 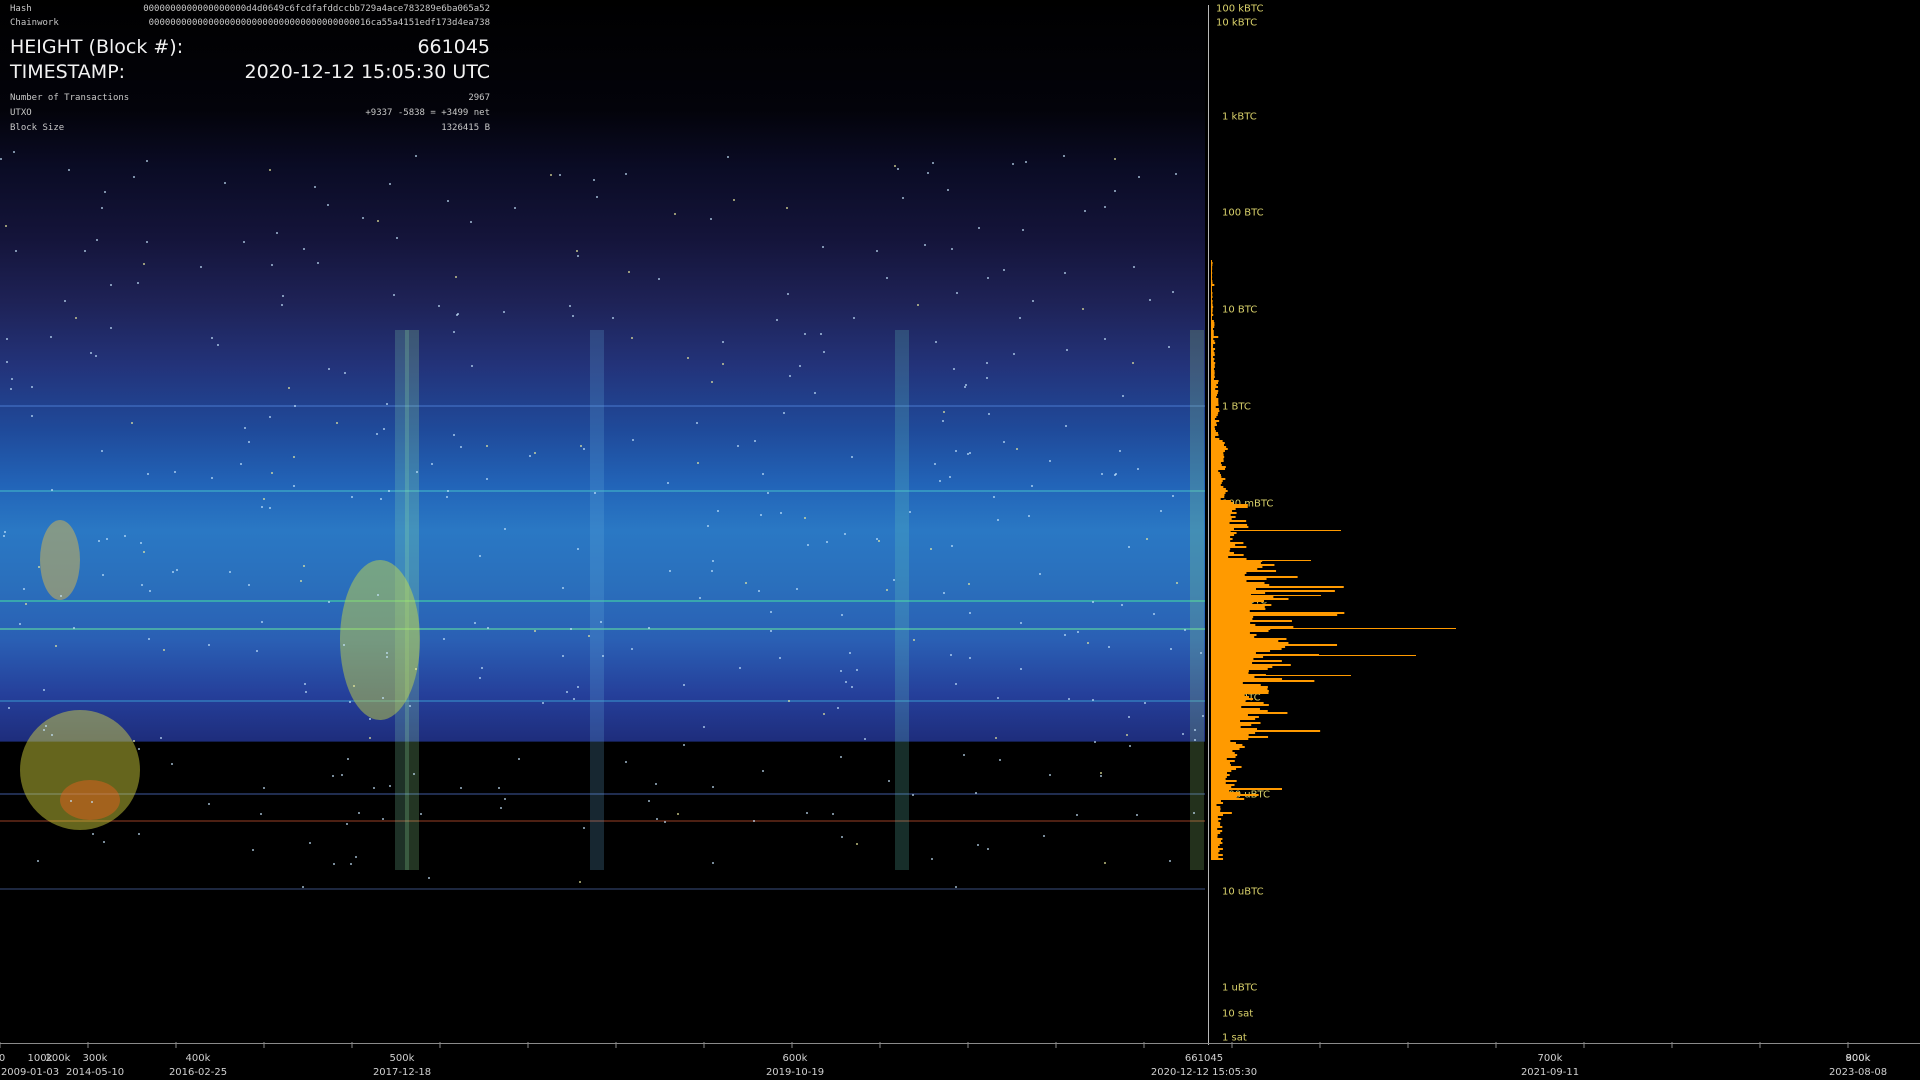 I want to click on histogram-spike, so click(x=1276, y=530).